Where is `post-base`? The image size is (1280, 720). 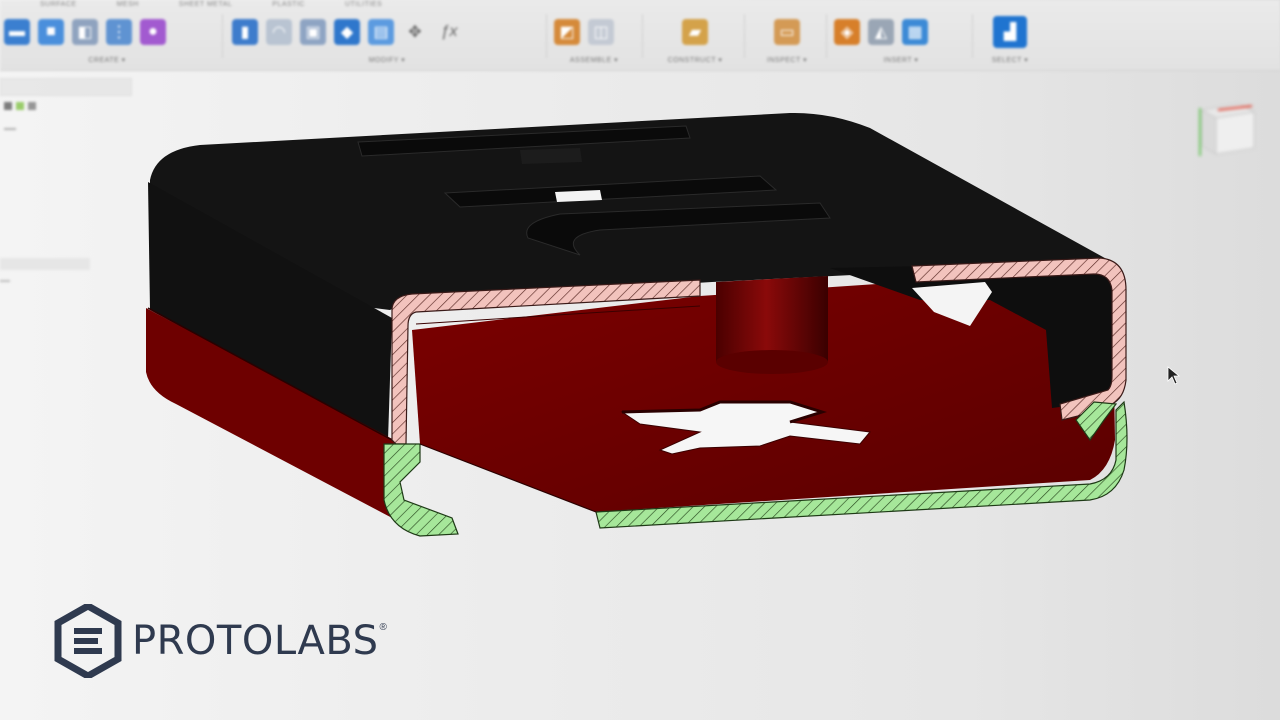
post-base is located at coordinates (772, 362).